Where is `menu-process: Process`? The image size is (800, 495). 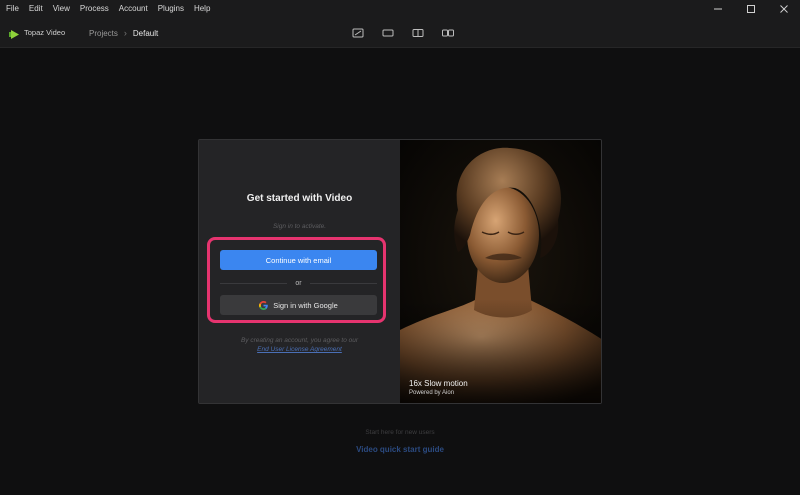
menu-process: Process is located at coordinates (94, 9).